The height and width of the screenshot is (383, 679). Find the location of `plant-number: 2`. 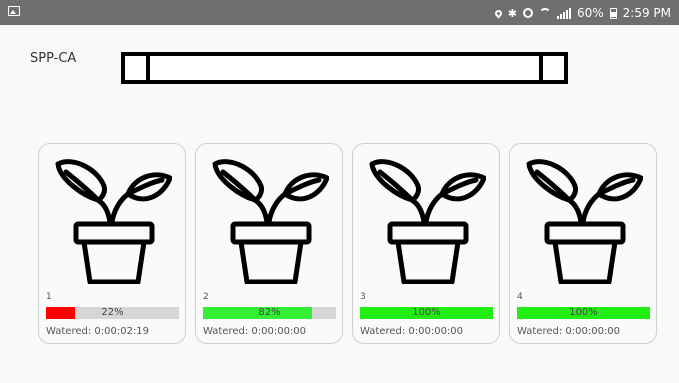

plant-number: 2 is located at coordinates (206, 297).